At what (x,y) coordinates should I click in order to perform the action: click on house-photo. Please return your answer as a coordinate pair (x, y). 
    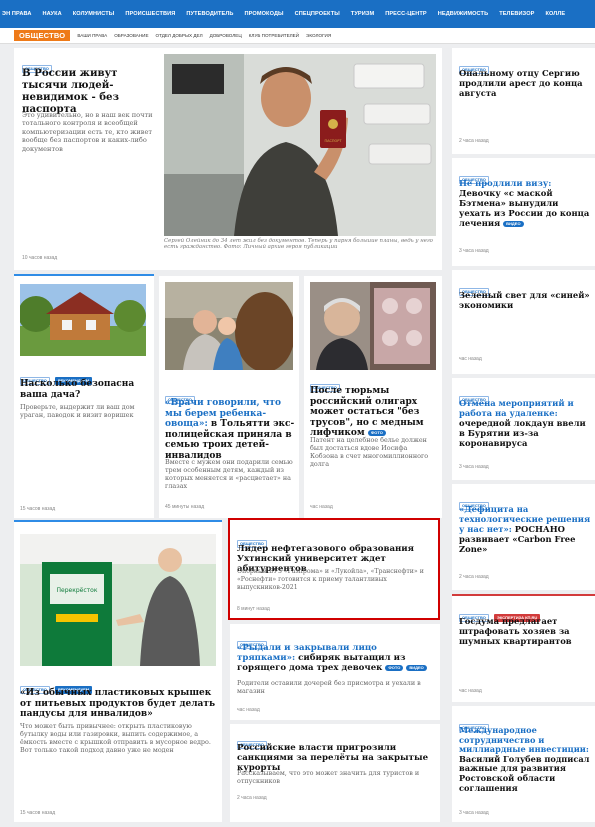
    Looking at the image, I should click on (83, 320).